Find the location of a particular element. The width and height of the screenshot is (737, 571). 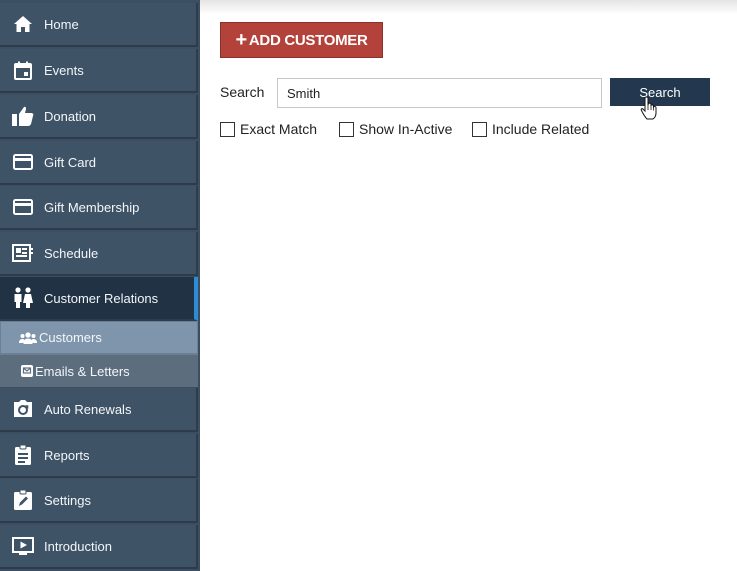

settings-edit-icon is located at coordinates (23, 500).